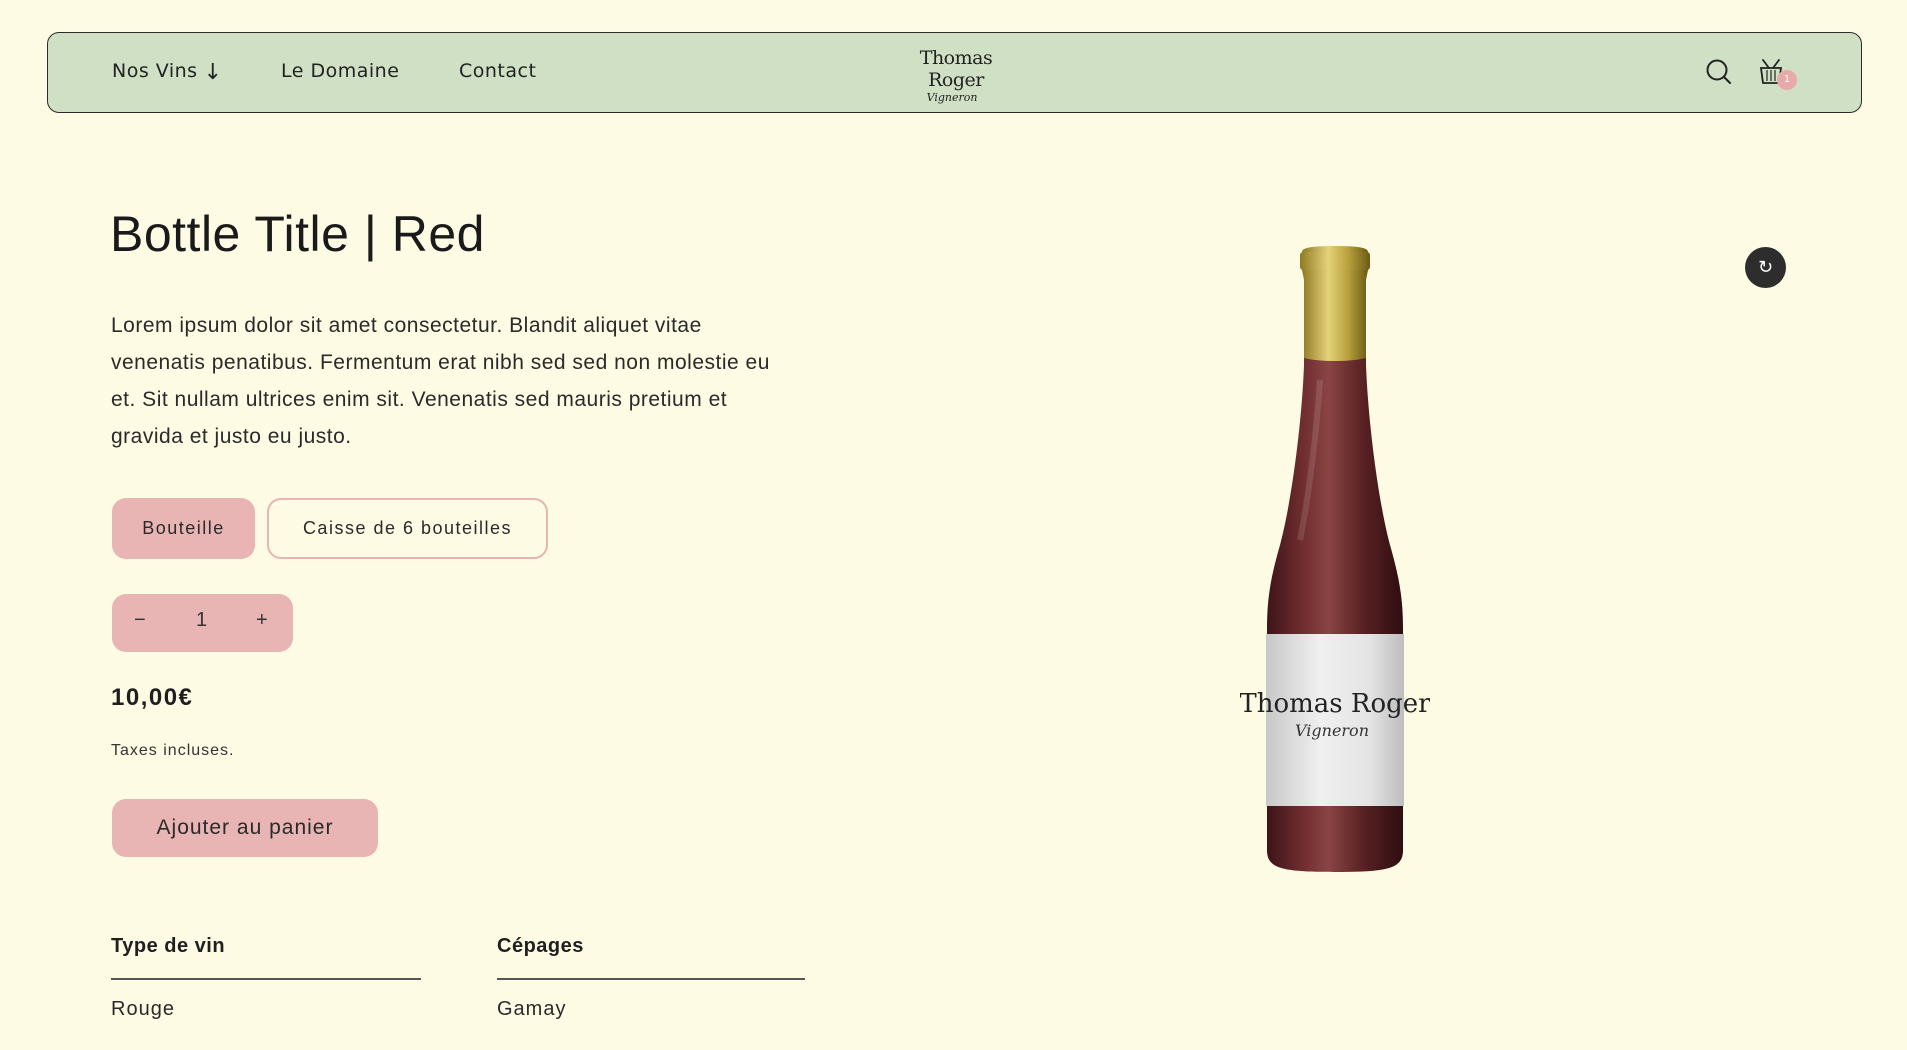 Image resolution: width=1907 pixels, height=1050 pixels. What do you see at coordinates (183, 528) in the screenshot?
I see `variant-bouteille-button: Bouteille` at bounding box center [183, 528].